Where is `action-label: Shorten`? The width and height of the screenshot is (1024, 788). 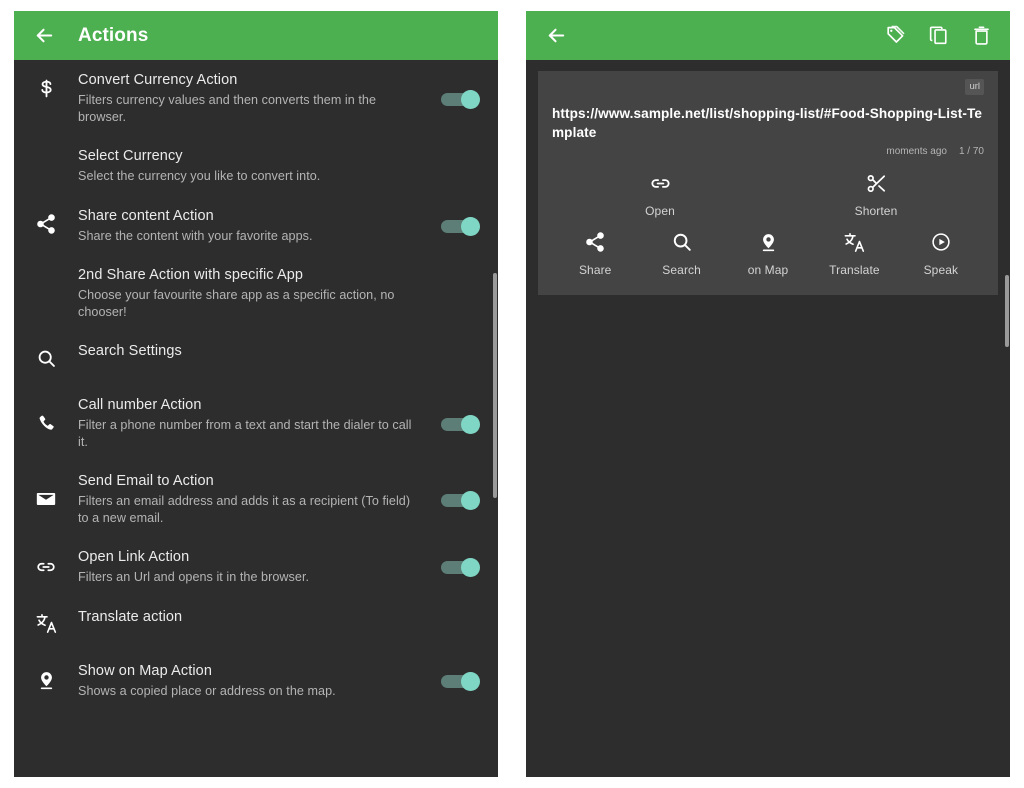 action-label: Shorten is located at coordinates (876, 211).